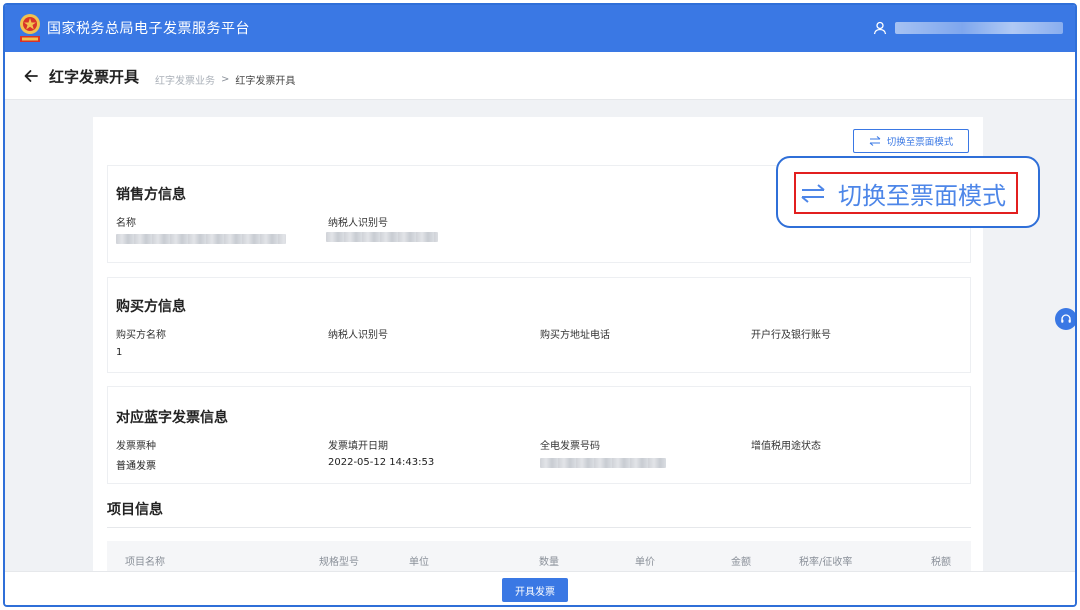 This screenshot has width=1080, height=610. What do you see at coordinates (381, 462) in the screenshot?
I see `invoice-date-value: 2022-05-12 14:43:53` at bounding box center [381, 462].